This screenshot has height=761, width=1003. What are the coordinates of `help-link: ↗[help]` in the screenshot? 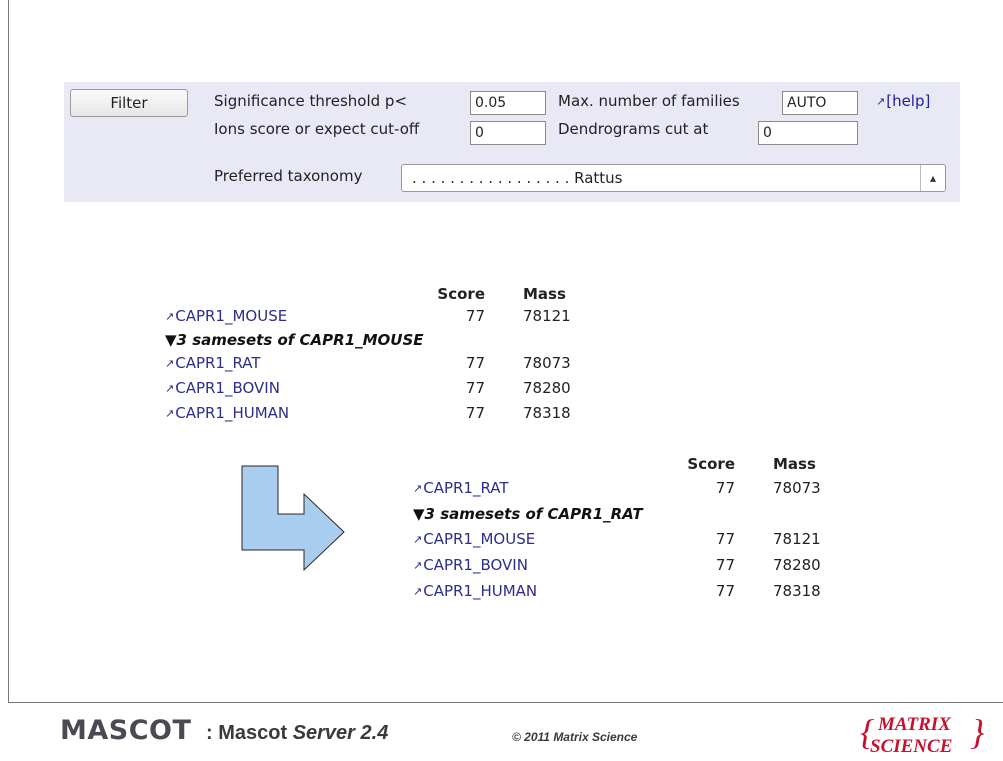 It's located at (903, 101).